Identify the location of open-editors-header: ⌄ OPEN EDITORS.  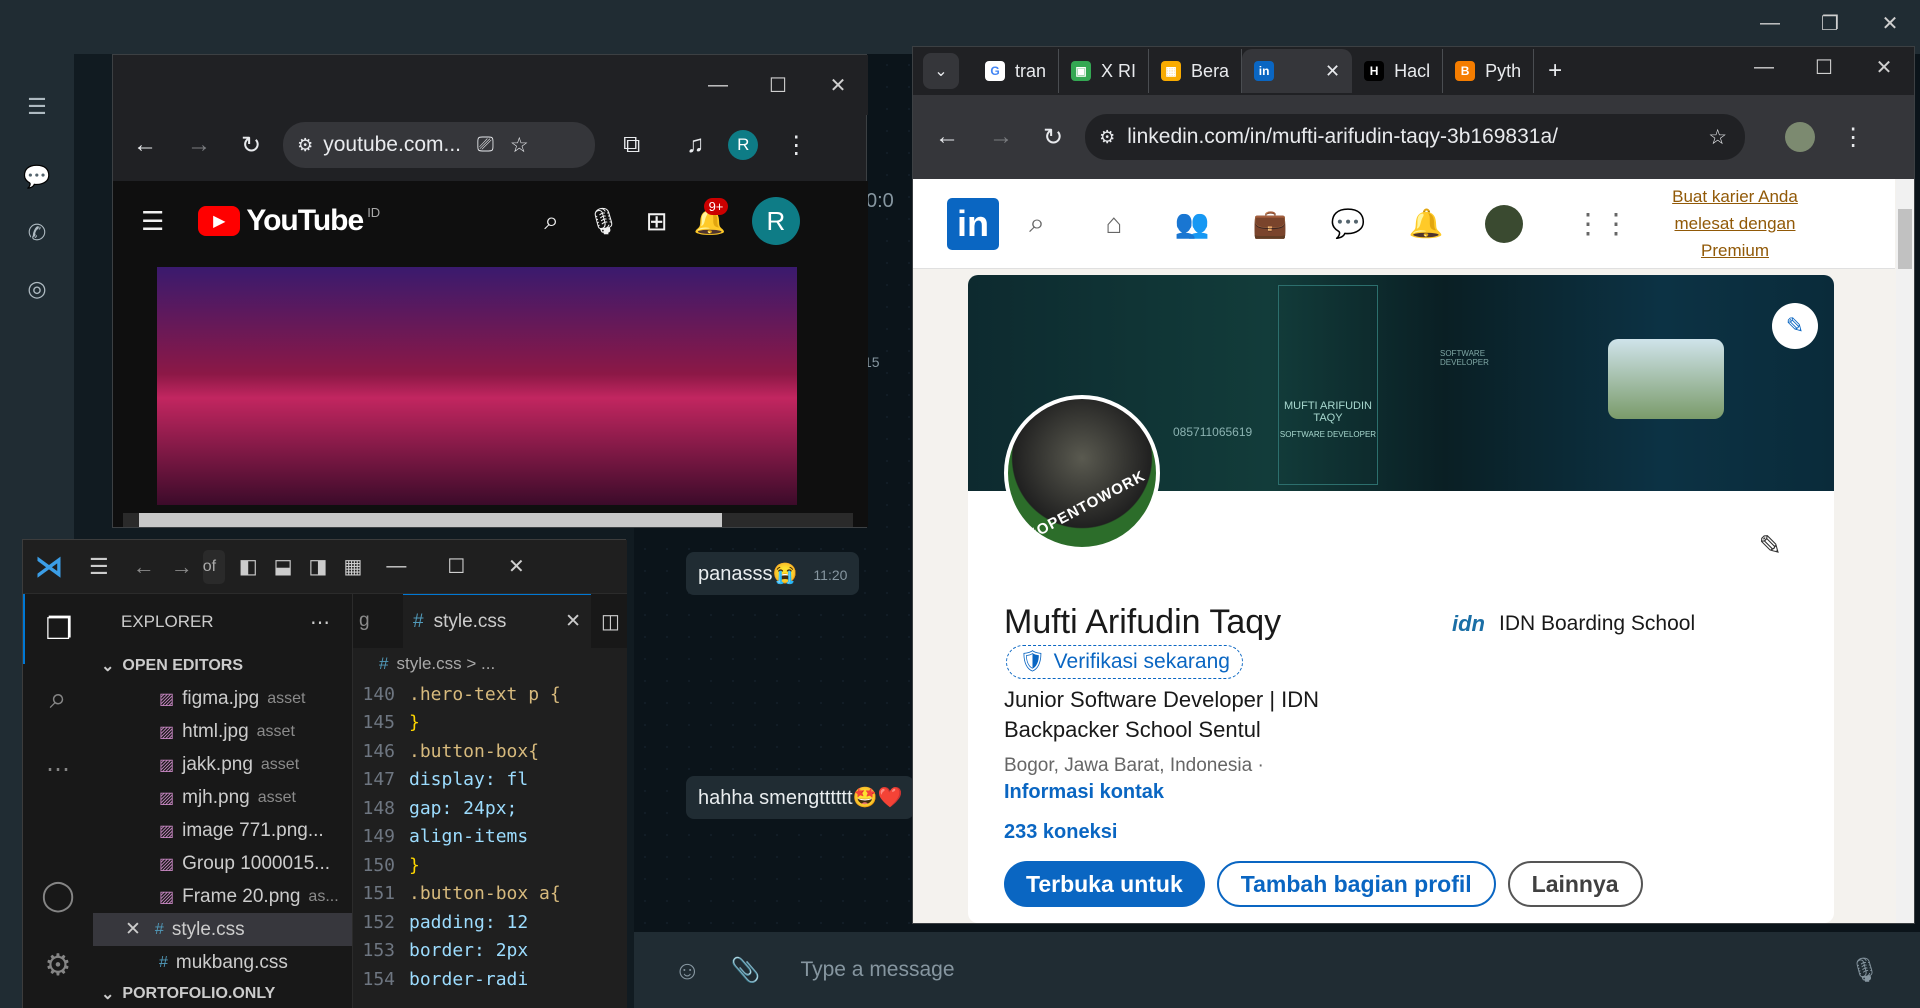
(222, 666).